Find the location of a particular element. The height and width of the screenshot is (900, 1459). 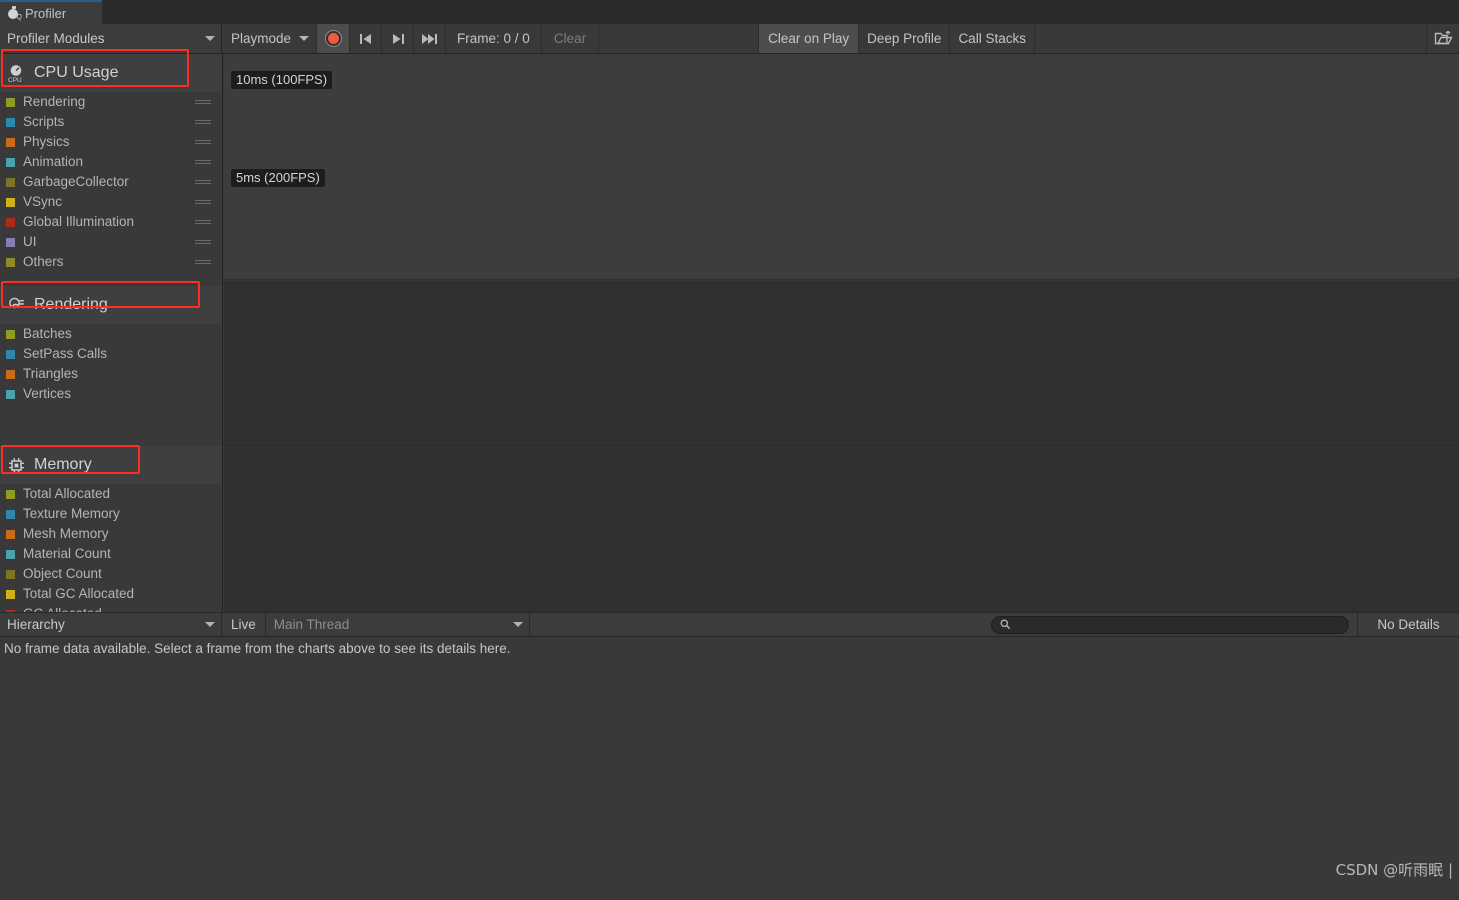

view-mode-label: Hierarchy is located at coordinates (36, 624).